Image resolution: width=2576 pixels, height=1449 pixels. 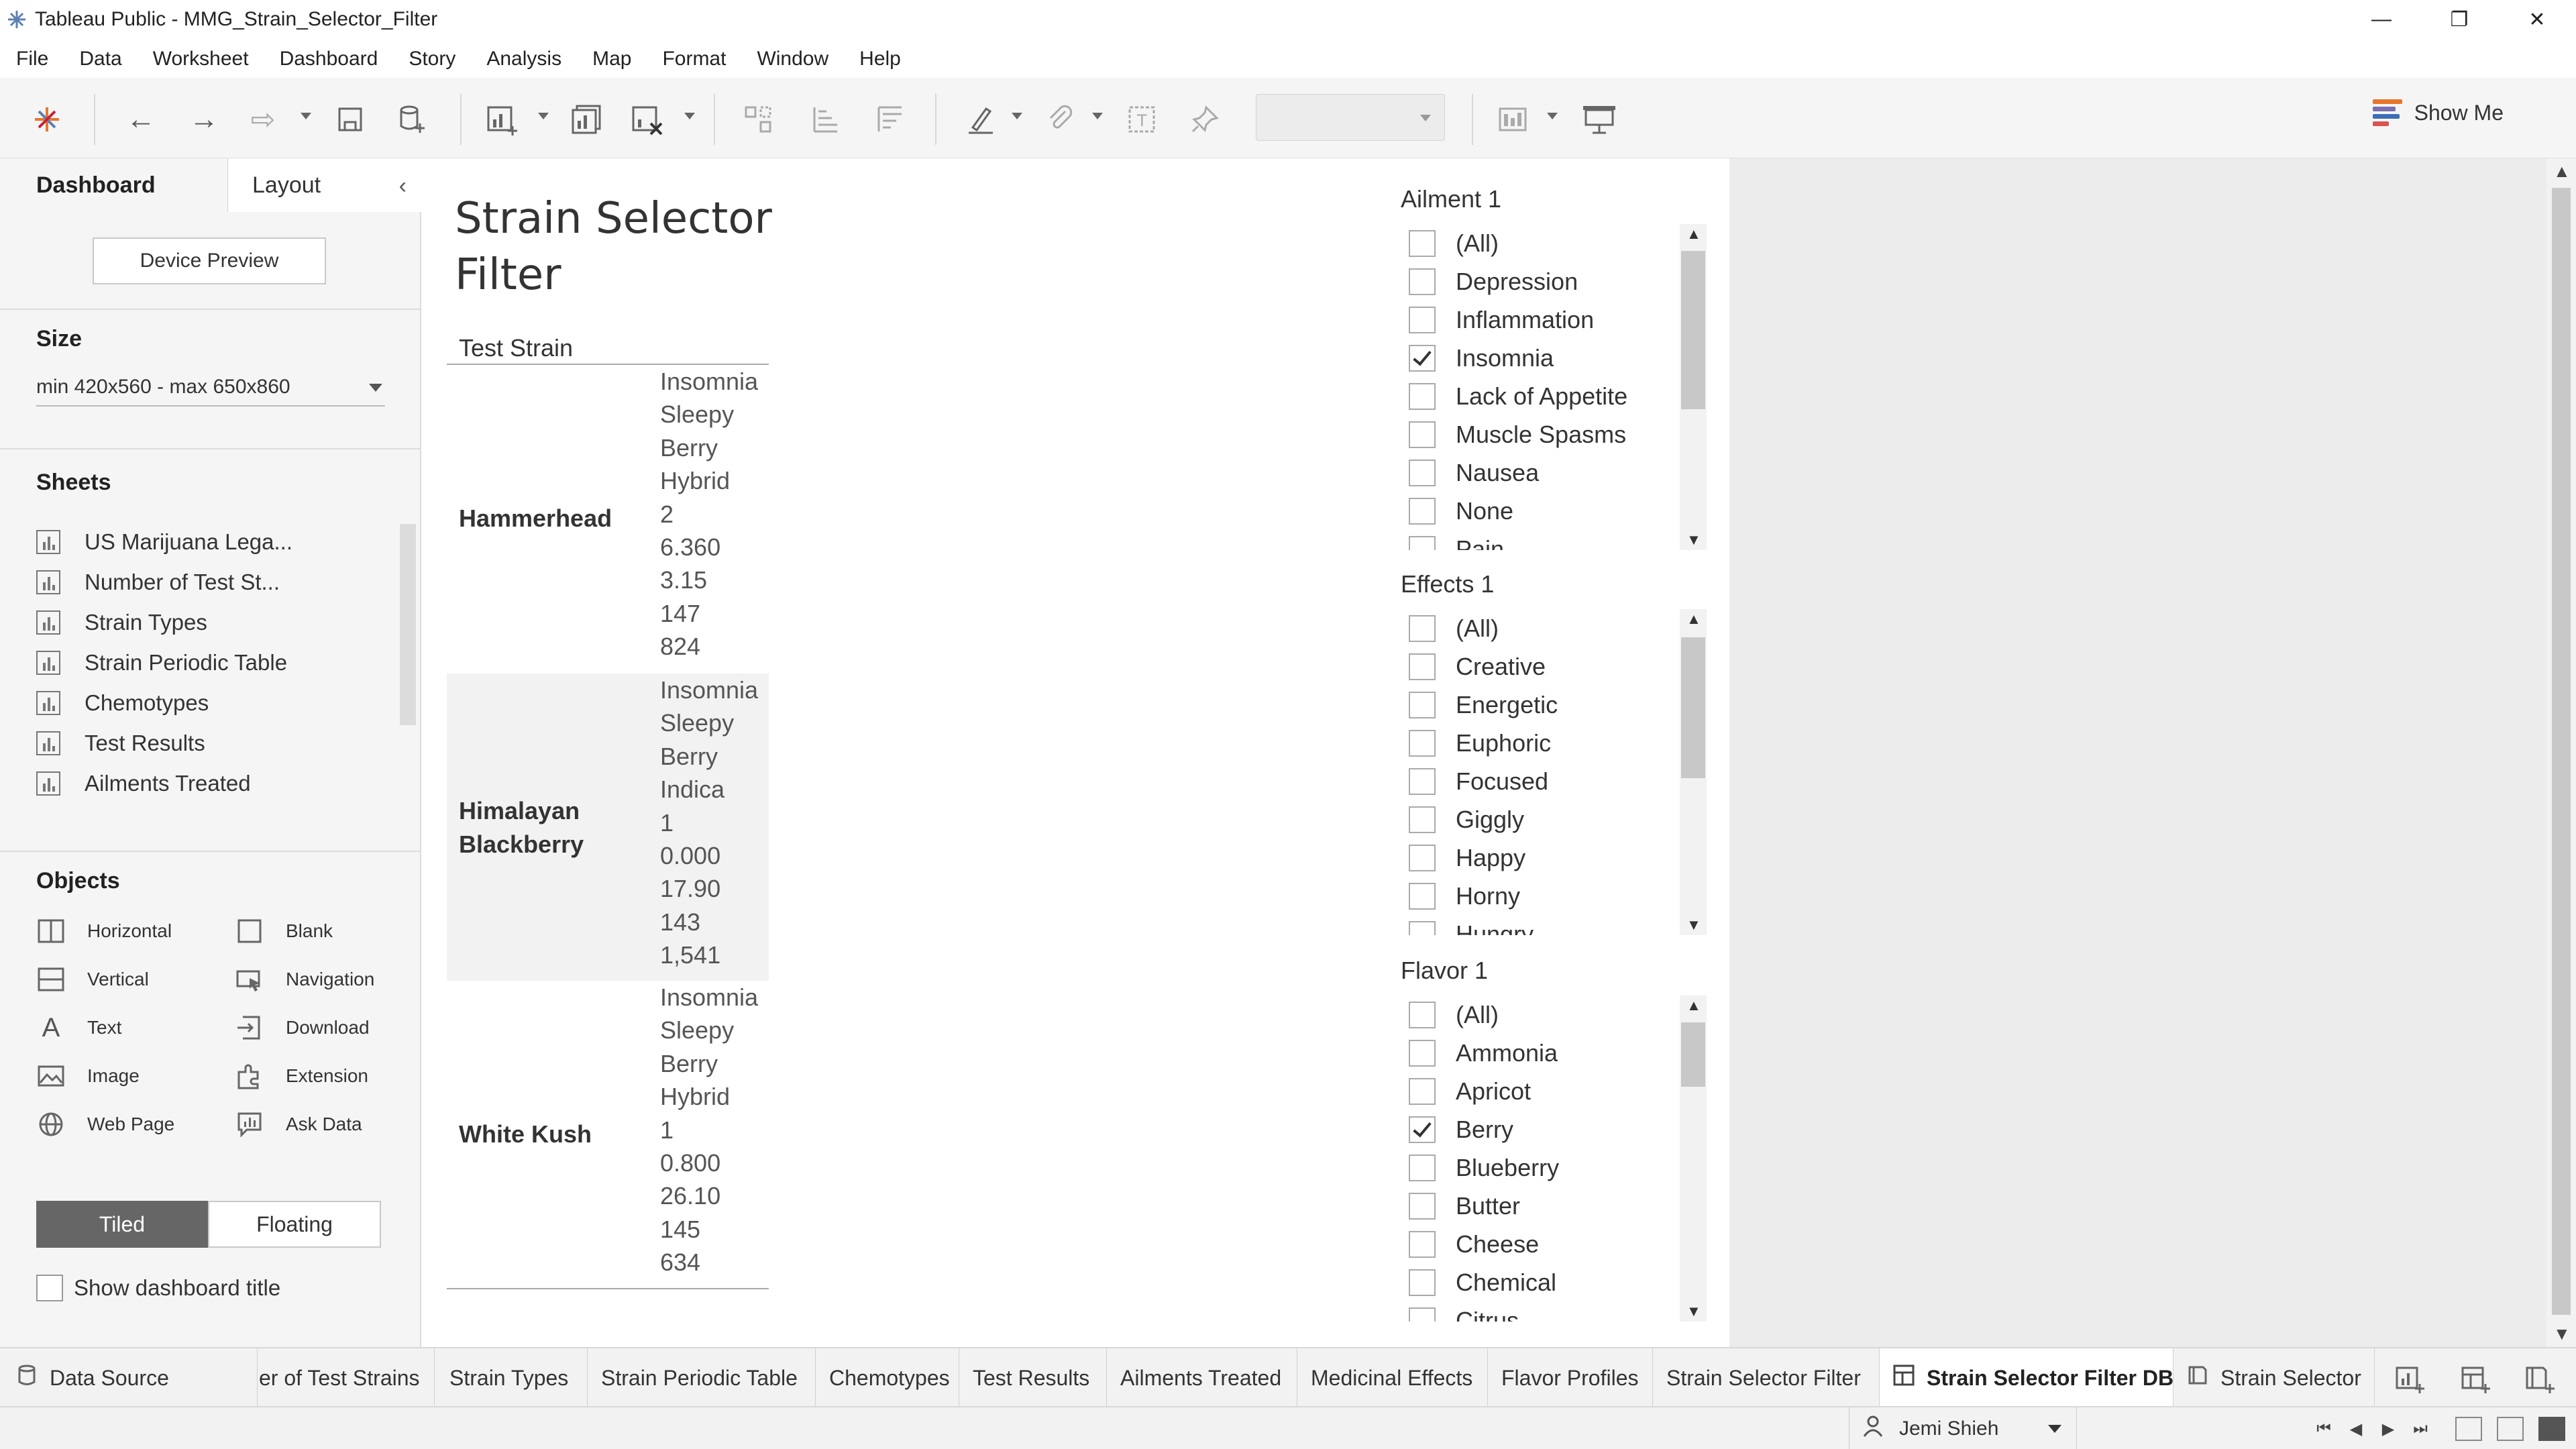 I want to click on story-tab: Strain Selector, so click(x=2274, y=1377).